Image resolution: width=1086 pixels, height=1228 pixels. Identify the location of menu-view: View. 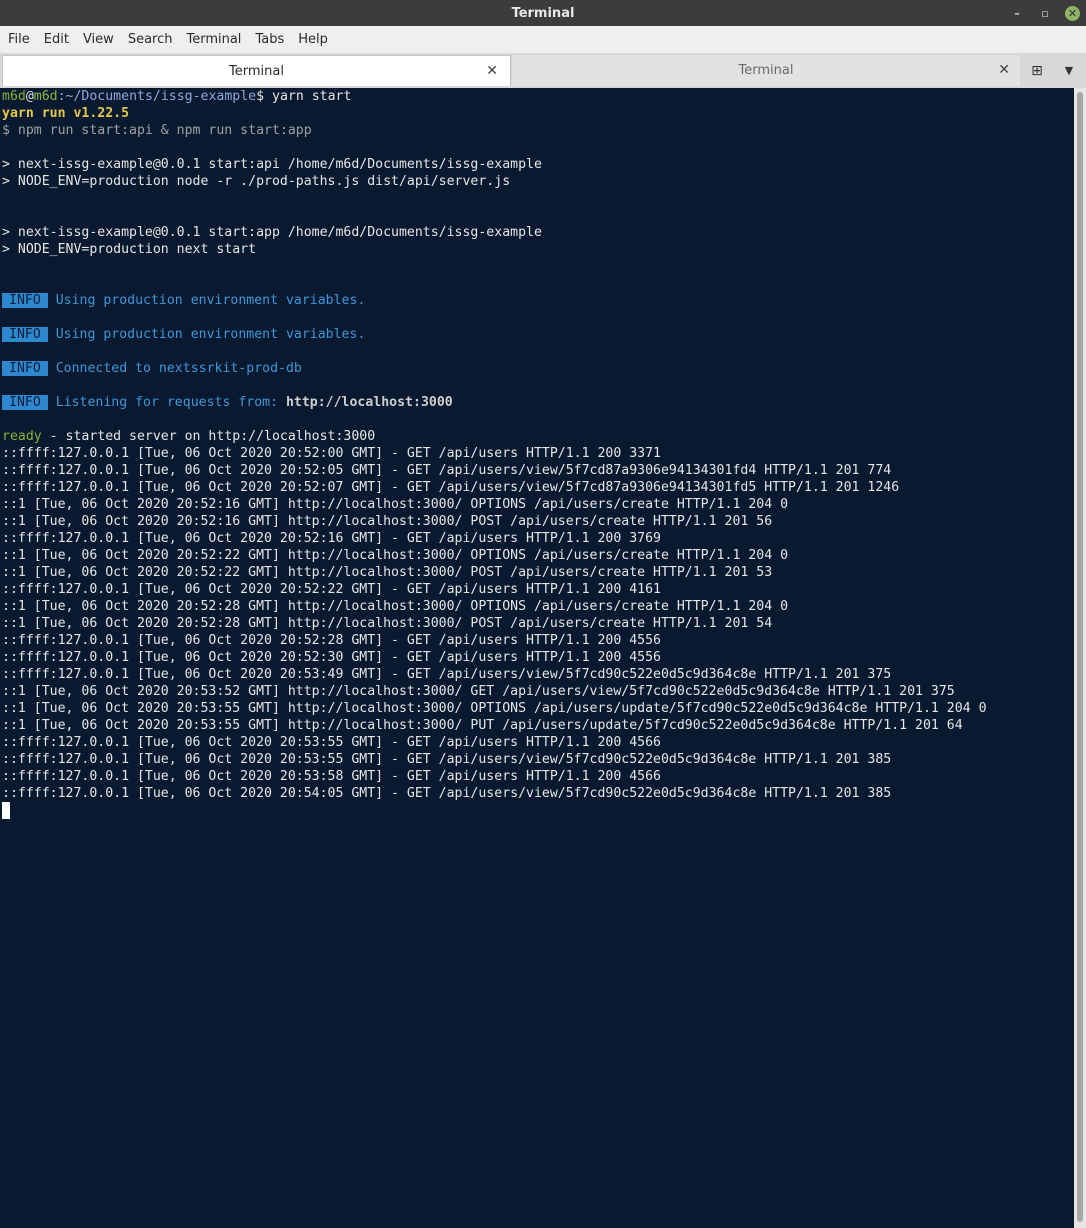
(98, 39).